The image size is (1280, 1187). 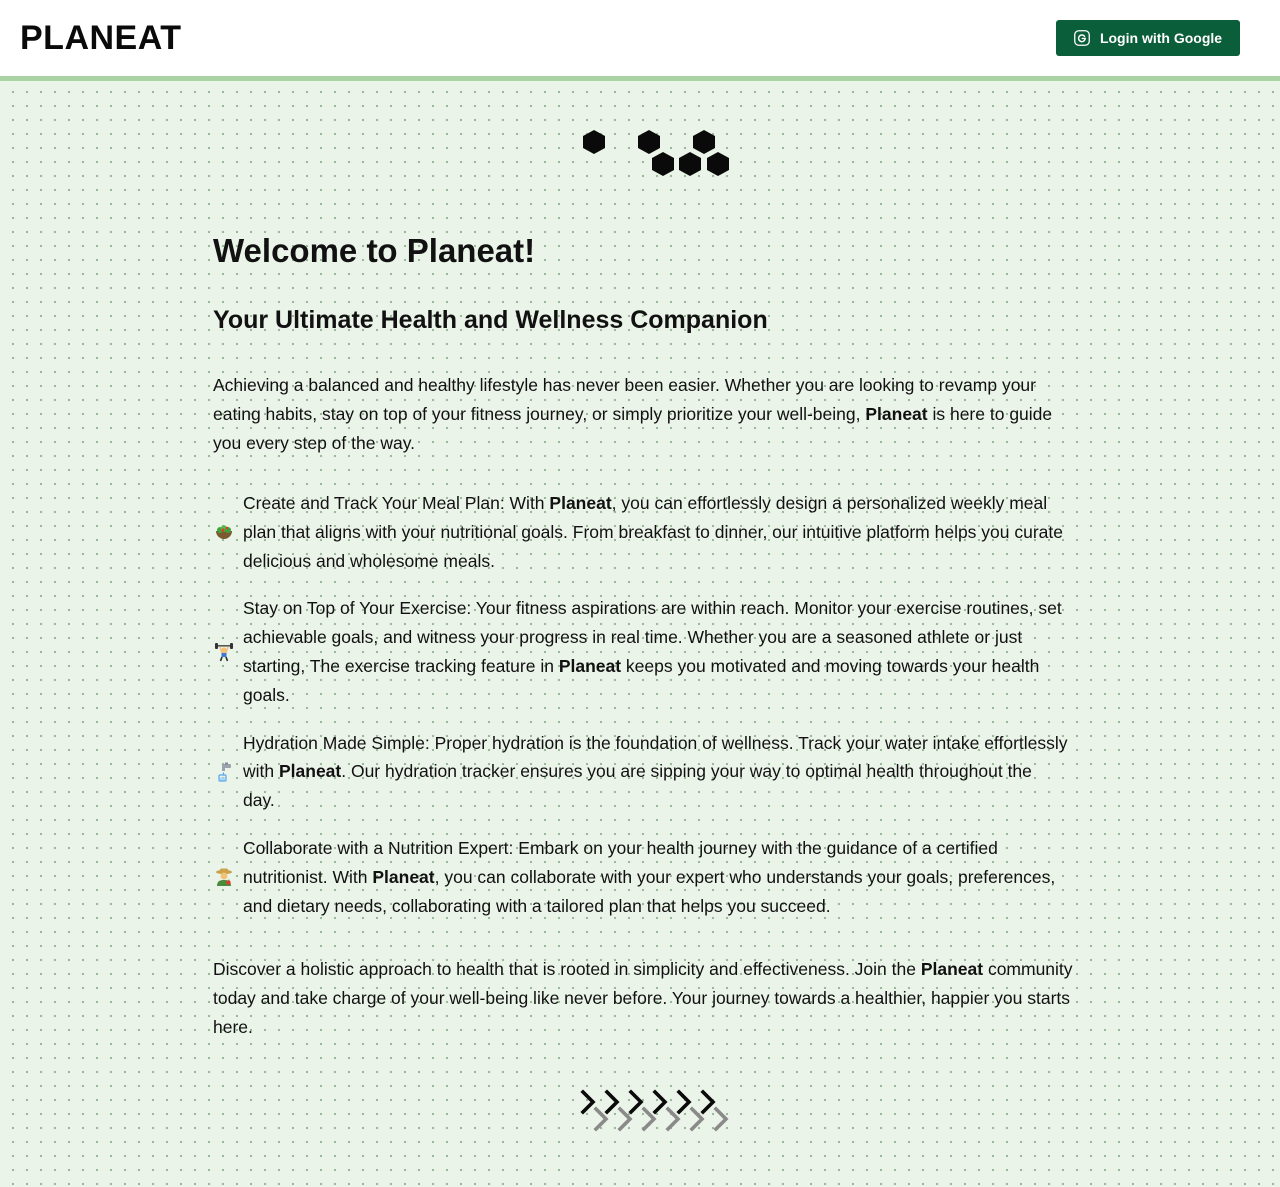 I want to click on chevron-row-shadow, so click(x=661, y=1119).